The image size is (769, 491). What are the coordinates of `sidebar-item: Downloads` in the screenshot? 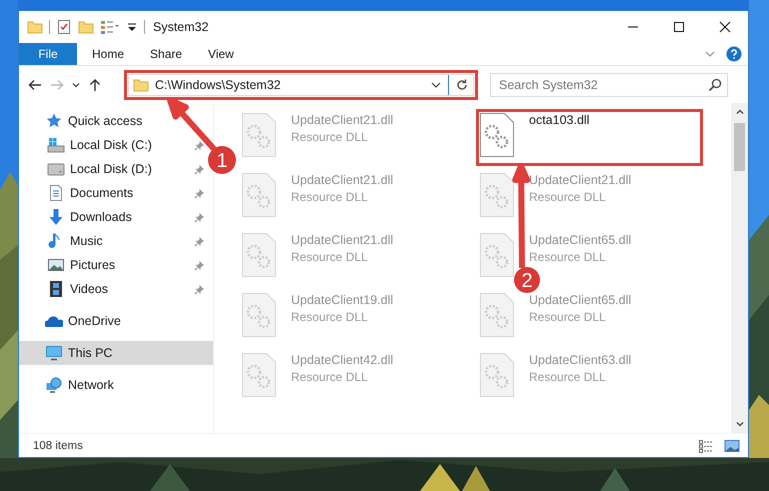 It's located at (116, 217).